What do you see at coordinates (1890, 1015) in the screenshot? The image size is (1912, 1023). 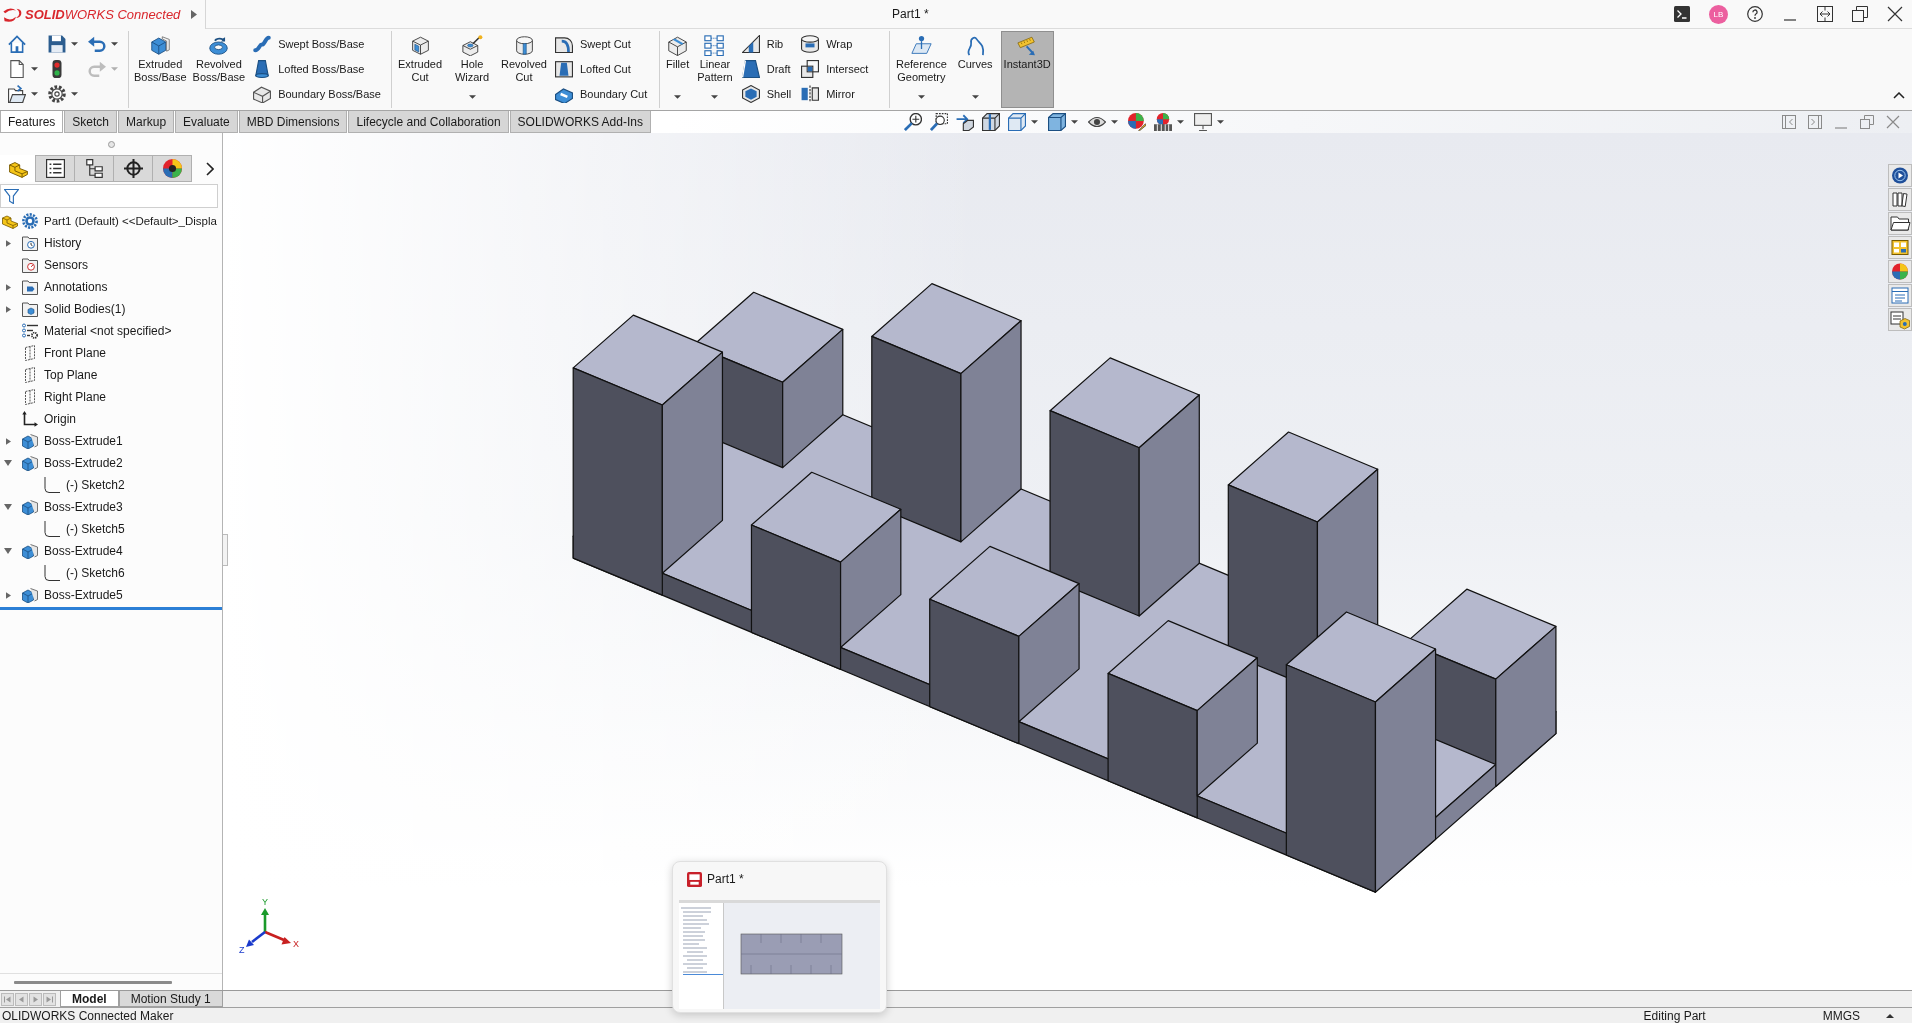 I see `caret-up-icon` at bounding box center [1890, 1015].